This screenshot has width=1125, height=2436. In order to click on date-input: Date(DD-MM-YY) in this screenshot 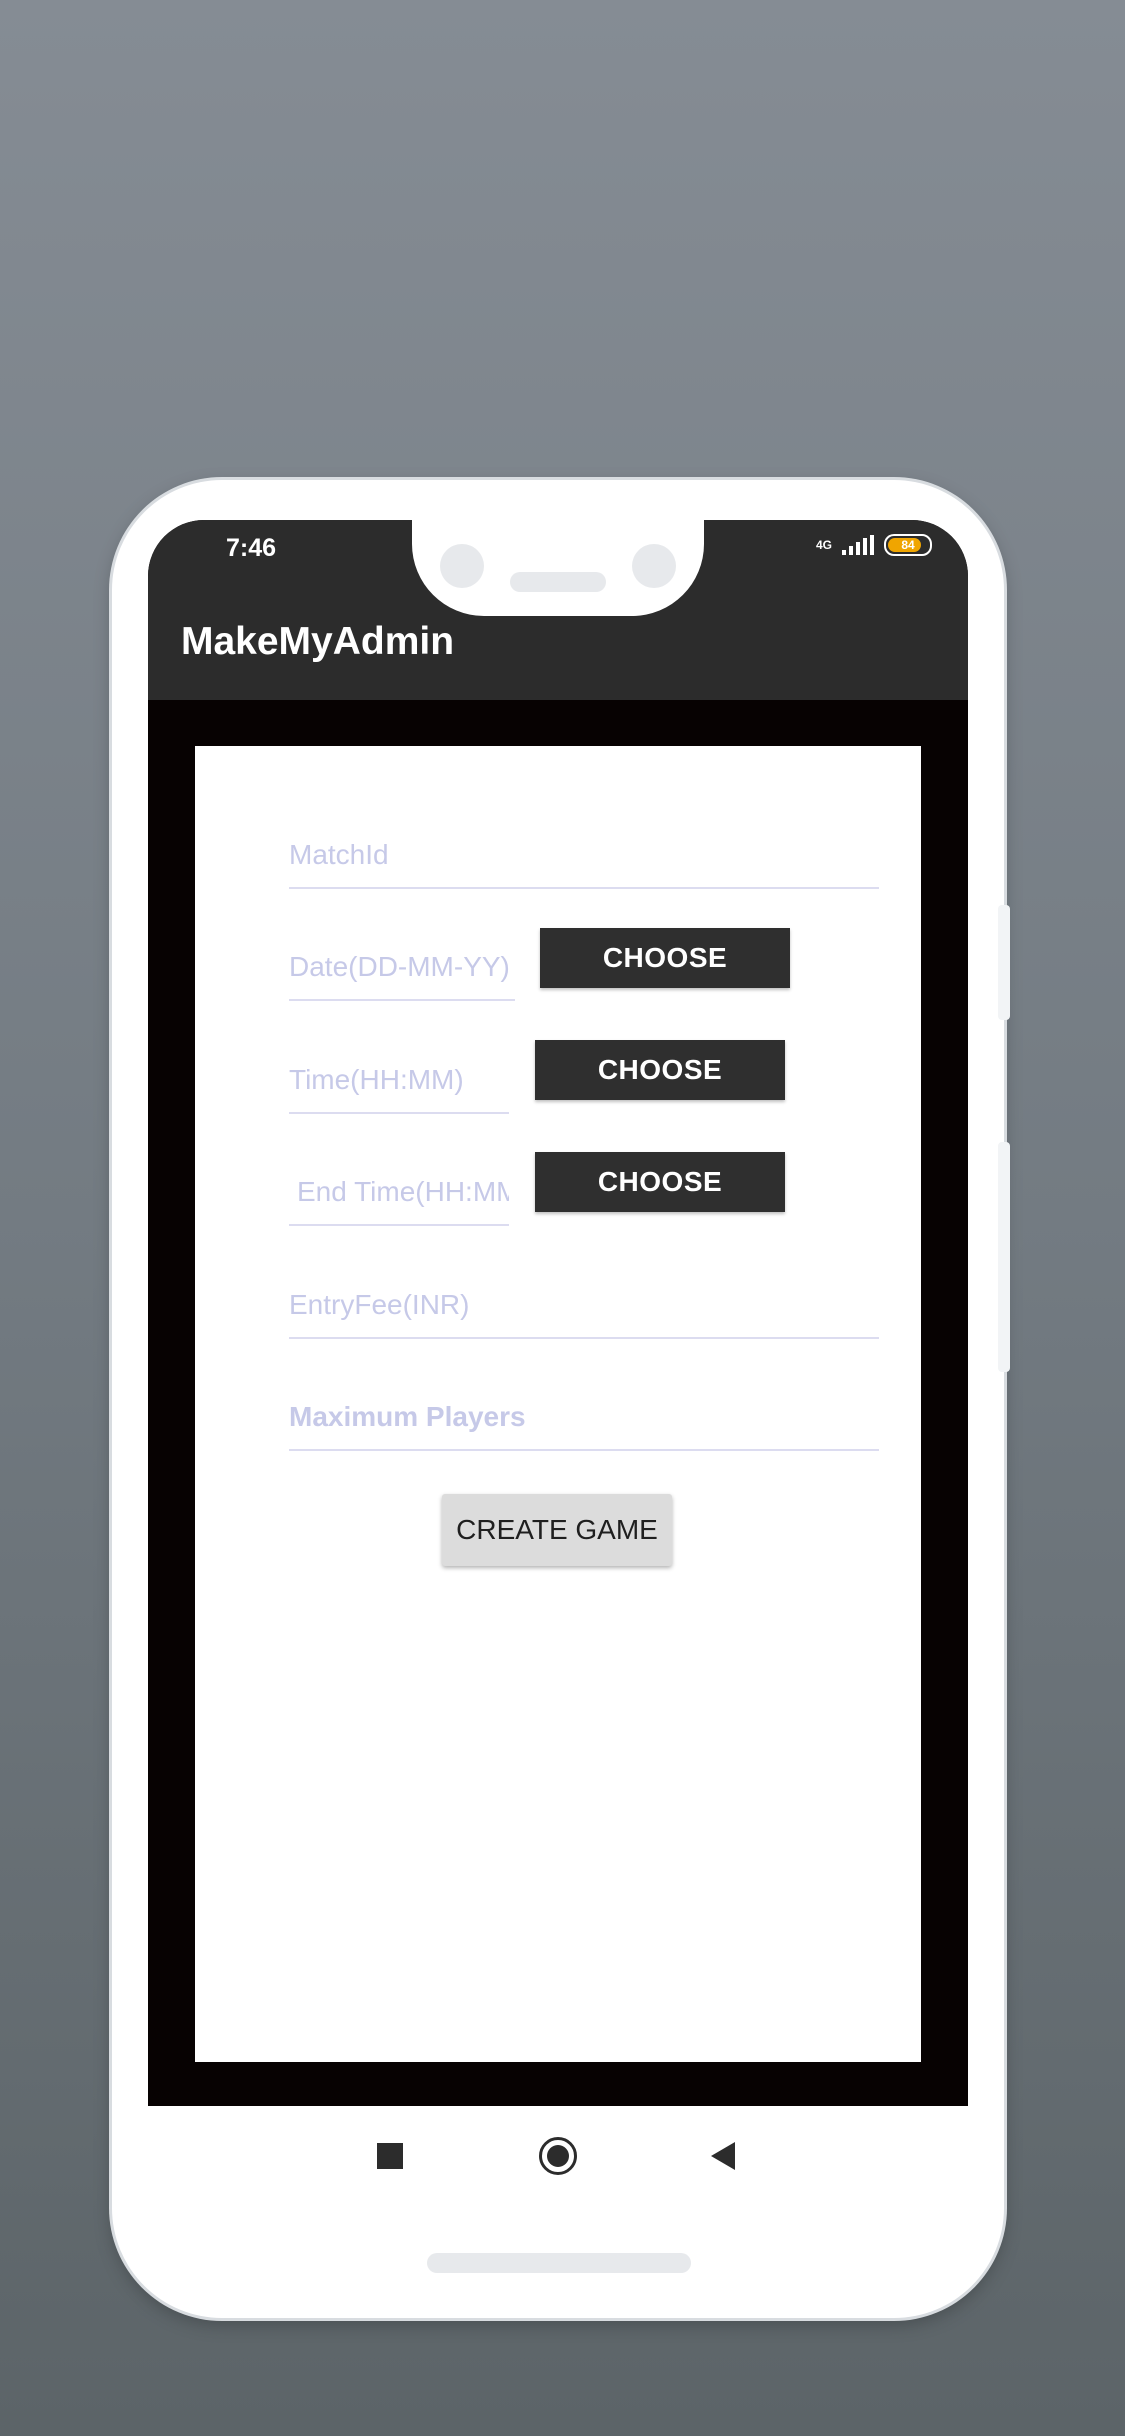, I will do `click(402, 960)`.